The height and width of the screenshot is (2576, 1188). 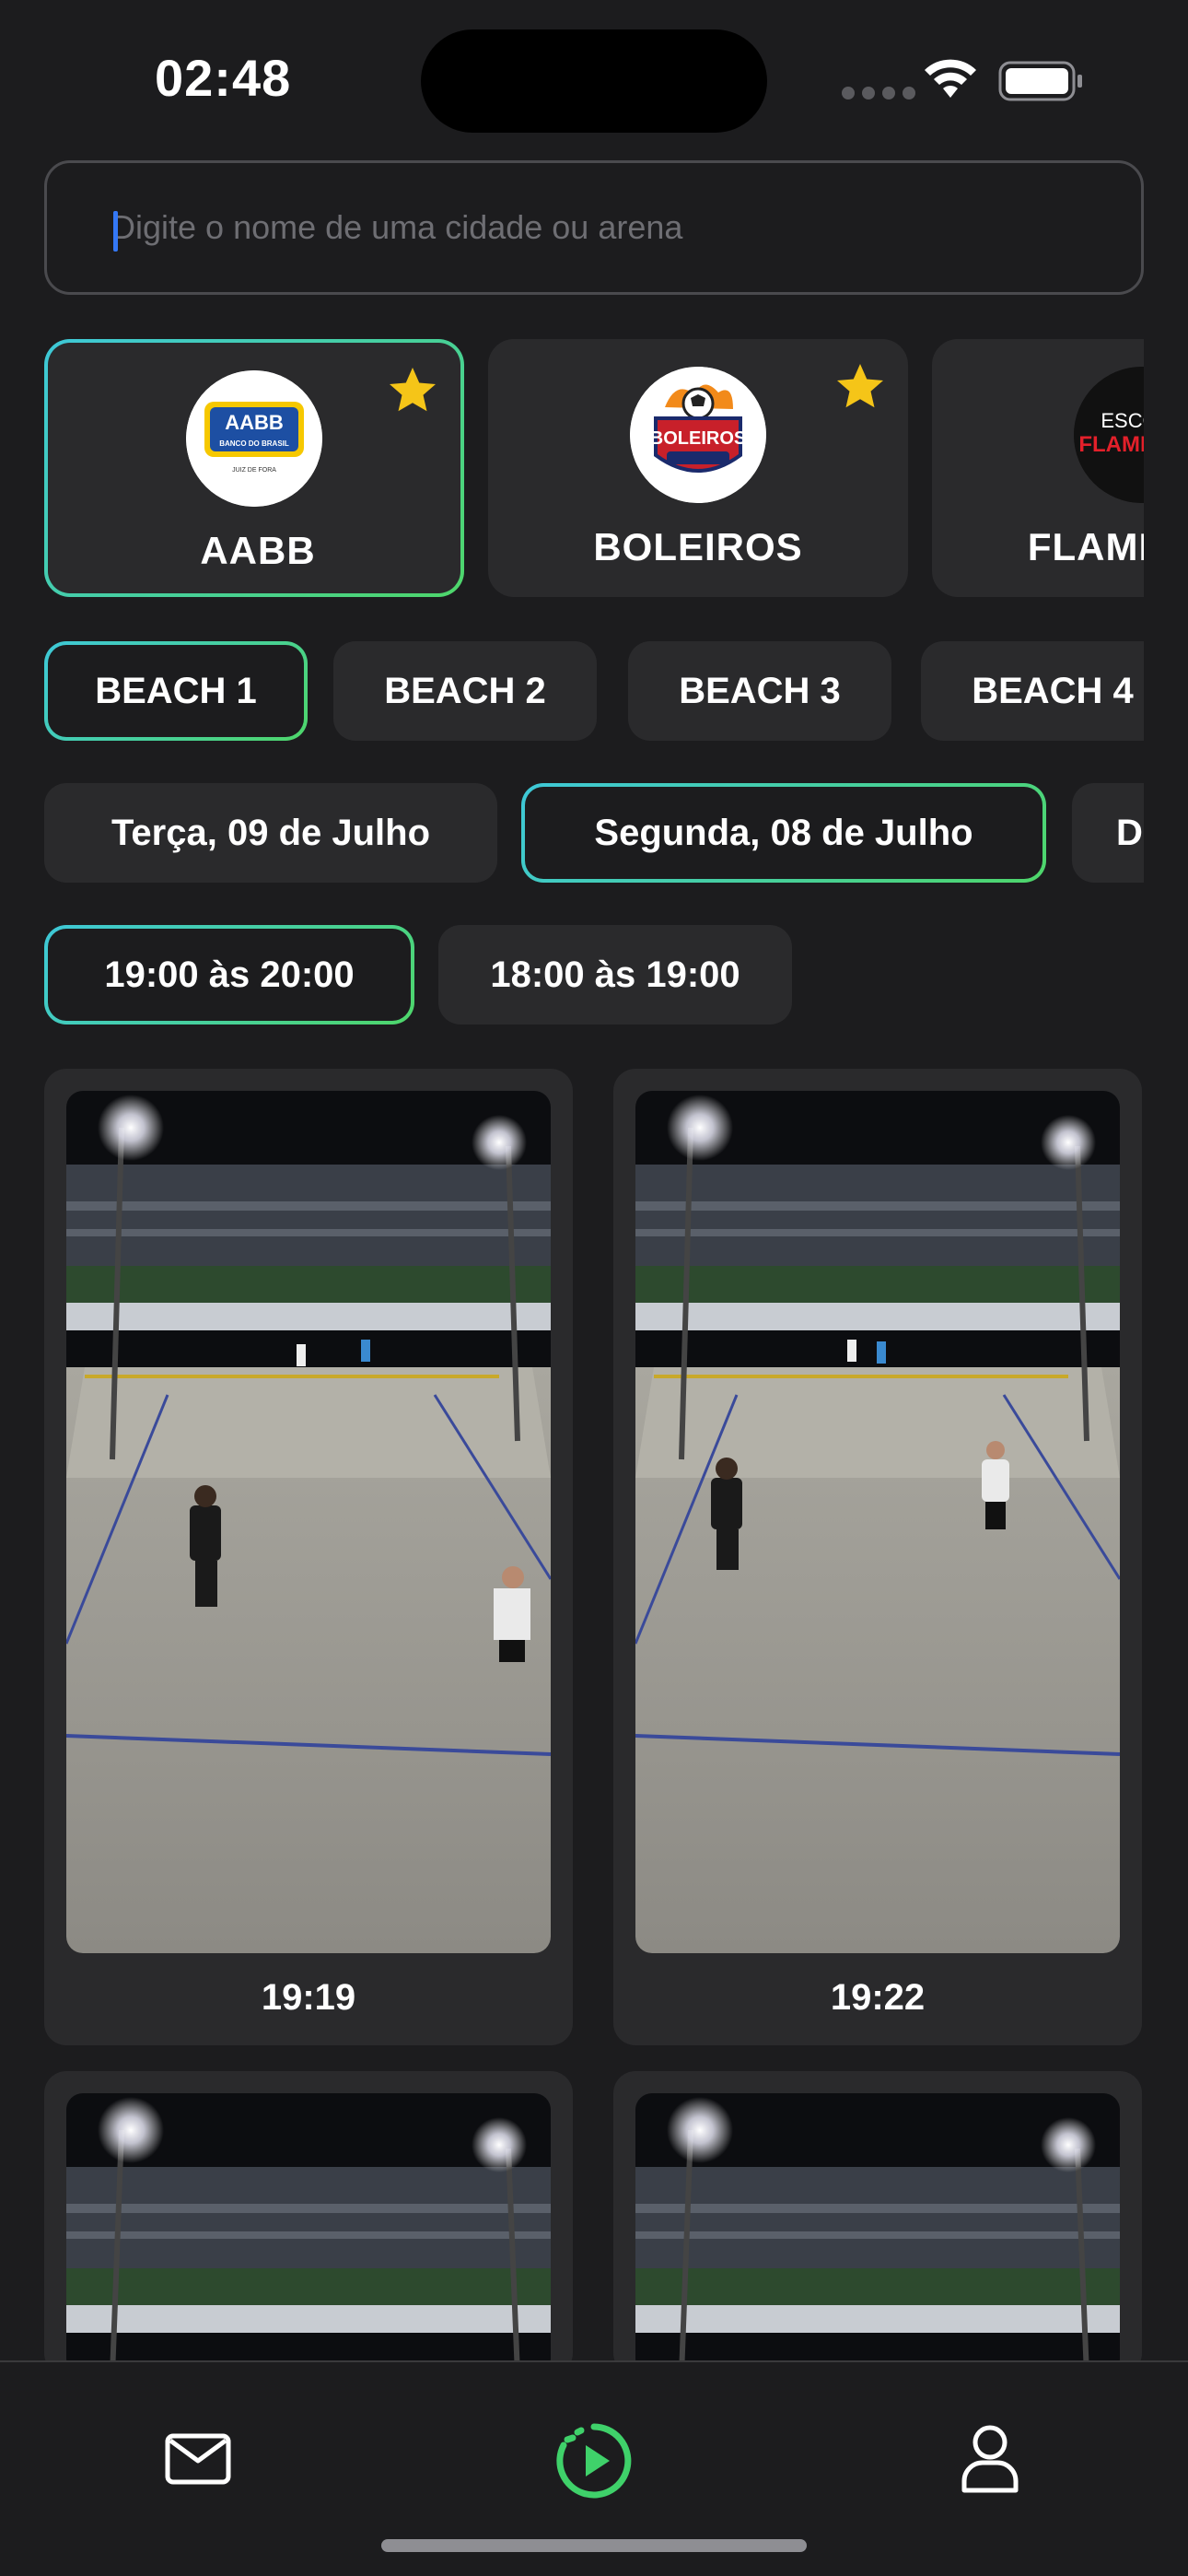 I want to click on home-indicator, so click(x=594, y=2545).